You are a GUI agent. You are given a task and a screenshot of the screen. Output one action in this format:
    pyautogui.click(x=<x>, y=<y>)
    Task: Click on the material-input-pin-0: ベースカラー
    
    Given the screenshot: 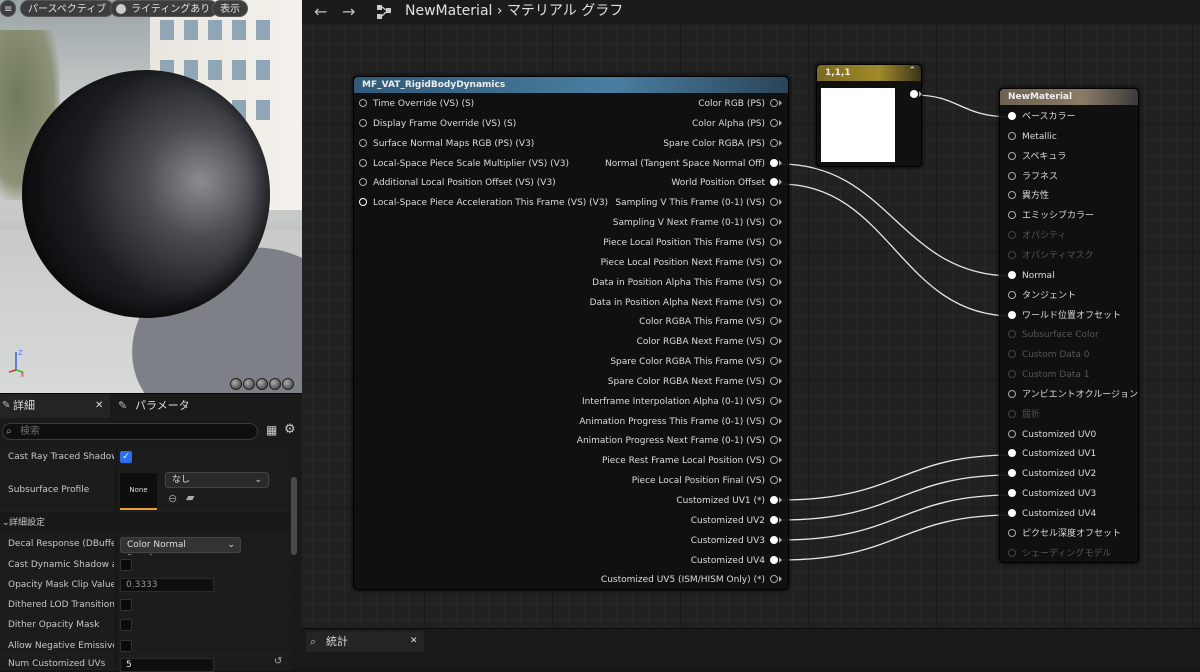 What is the action you would take?
    pyautogui.click(x=1042, y=117)
    